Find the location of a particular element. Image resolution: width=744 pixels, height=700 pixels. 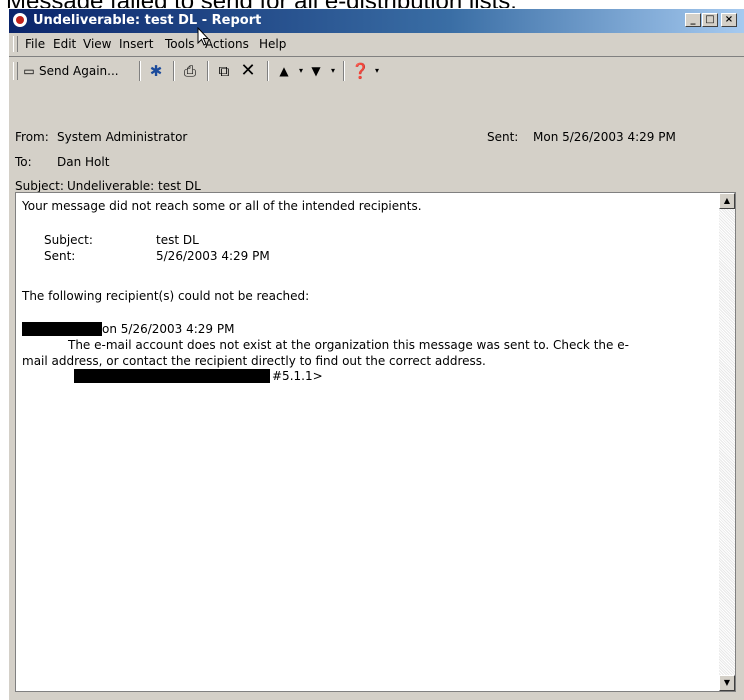

toolbar-grip is located at coordinates (15, 71).